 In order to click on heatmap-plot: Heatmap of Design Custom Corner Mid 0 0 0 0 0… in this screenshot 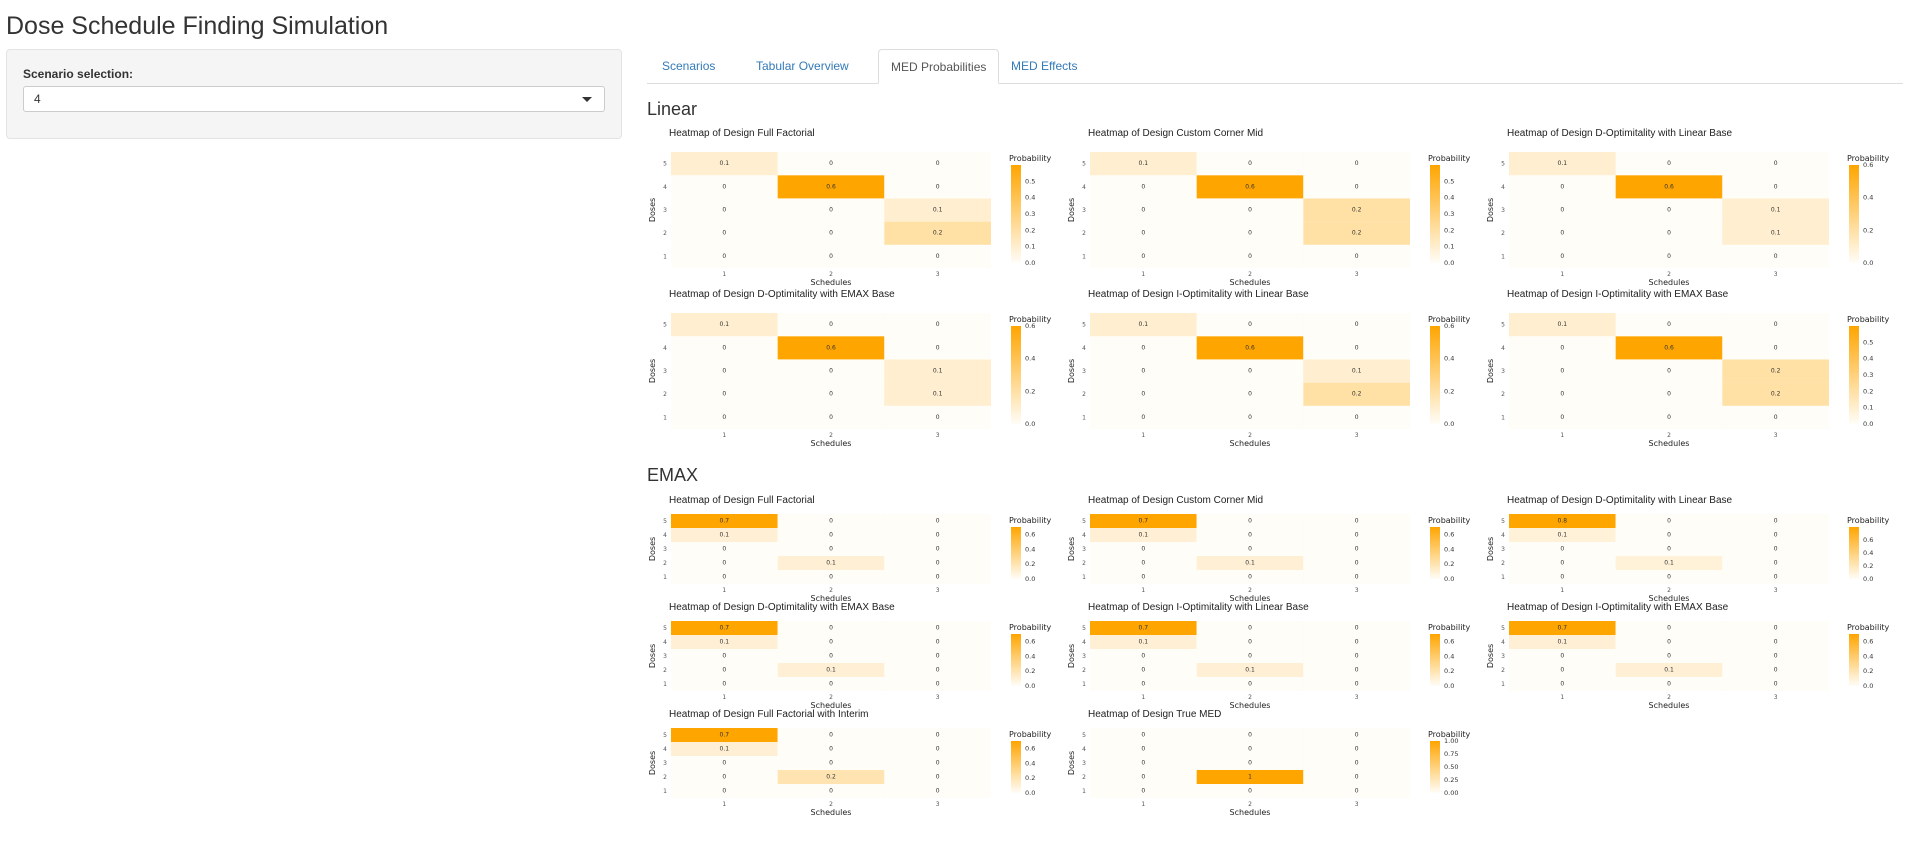, I will do `click(1271, 549)`.